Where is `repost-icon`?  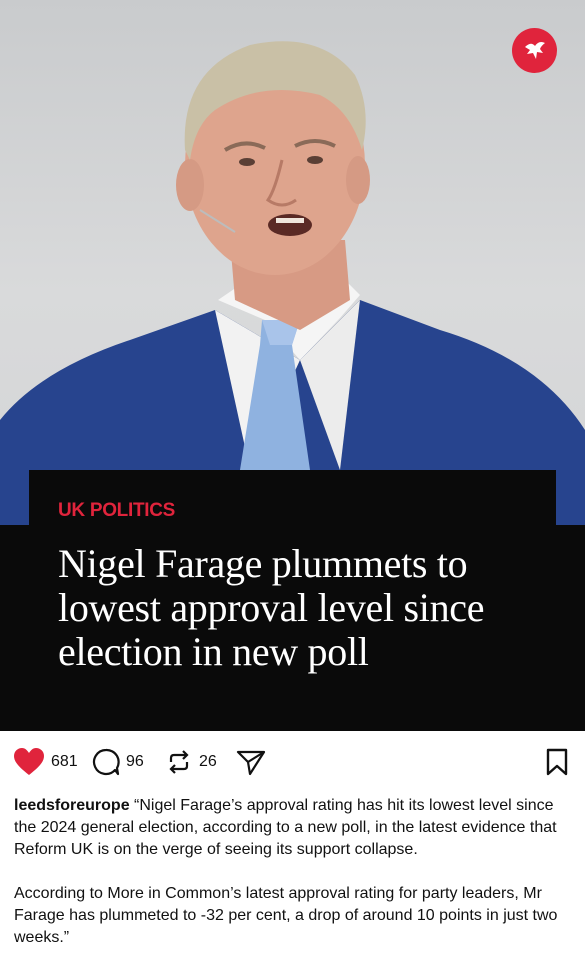
repost-icon is located at coordinates (179, 762).